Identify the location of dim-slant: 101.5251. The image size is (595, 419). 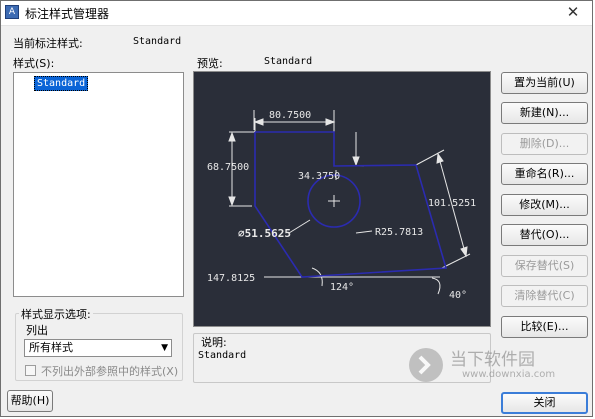
(452, 203).